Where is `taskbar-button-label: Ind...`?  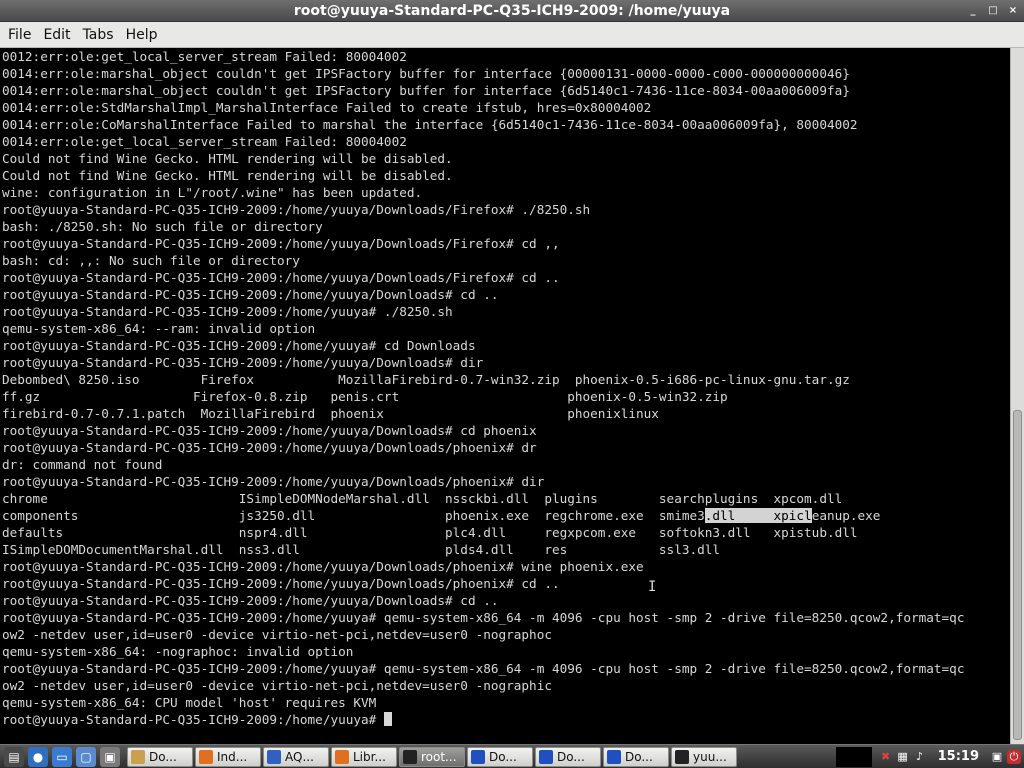
taskbar-button-label: Ind... is located at coordinates (232, 756).